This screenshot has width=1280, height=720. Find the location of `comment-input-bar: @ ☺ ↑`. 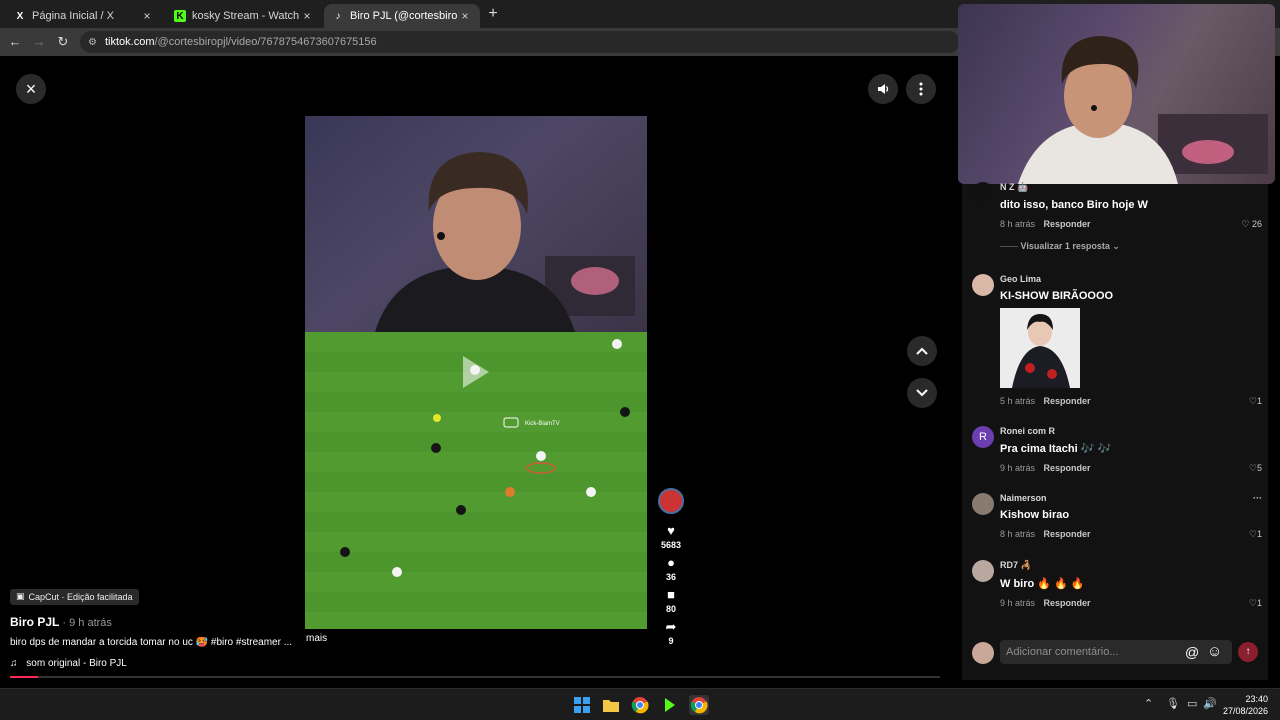

comment-input-bar: @ ☺ ↑ is located at coordinates (1115, 653).